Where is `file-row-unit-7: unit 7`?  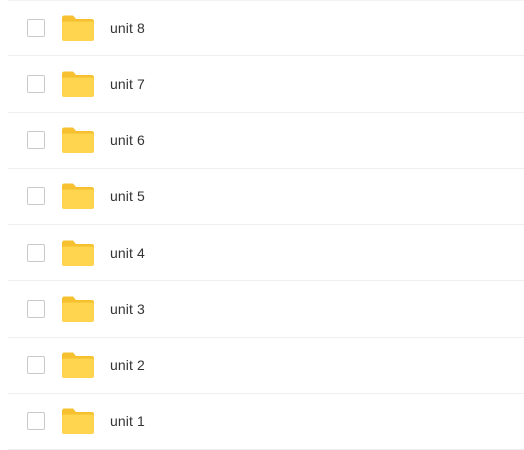 file-row-unit-7: unit 7 is located at coordinates (266, 84).